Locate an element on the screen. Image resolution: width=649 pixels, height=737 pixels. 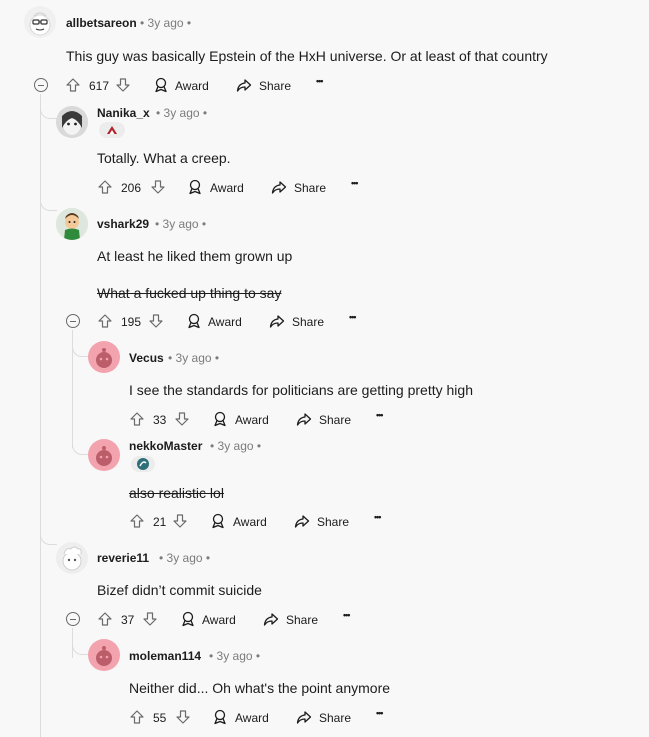
comment-username: reverie11 is located at coordinates (123, 558).